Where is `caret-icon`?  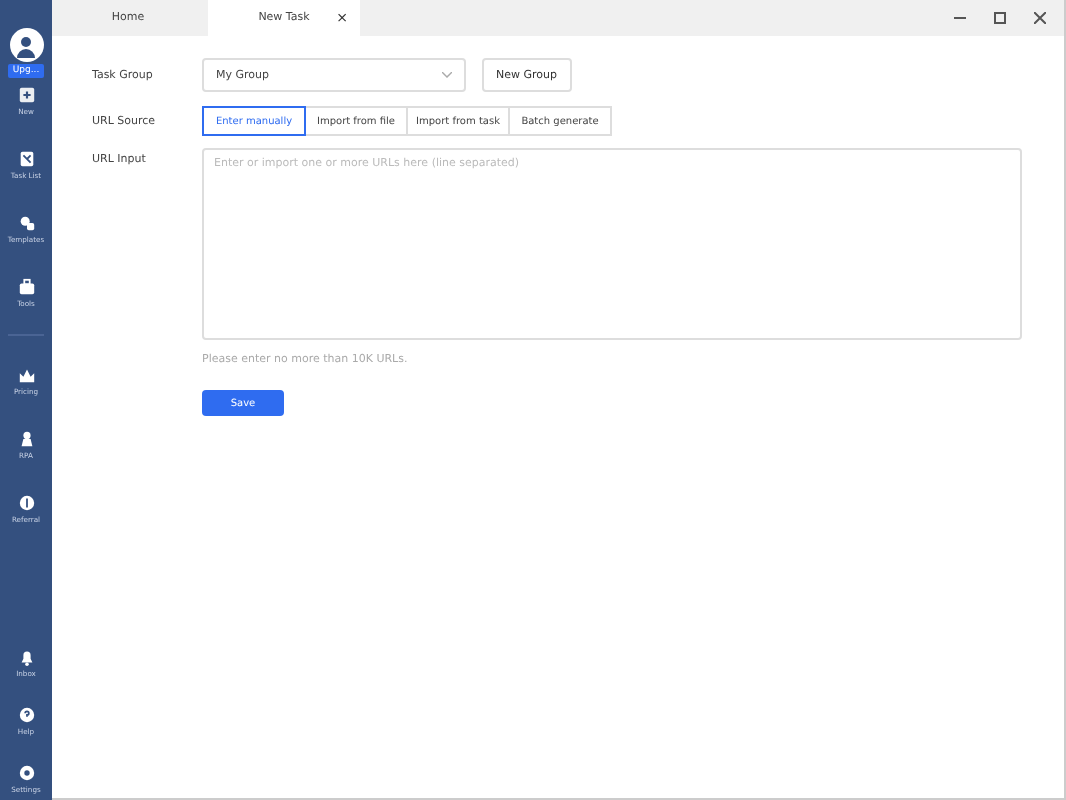
caret-icon is located at coordinates (447, 75).